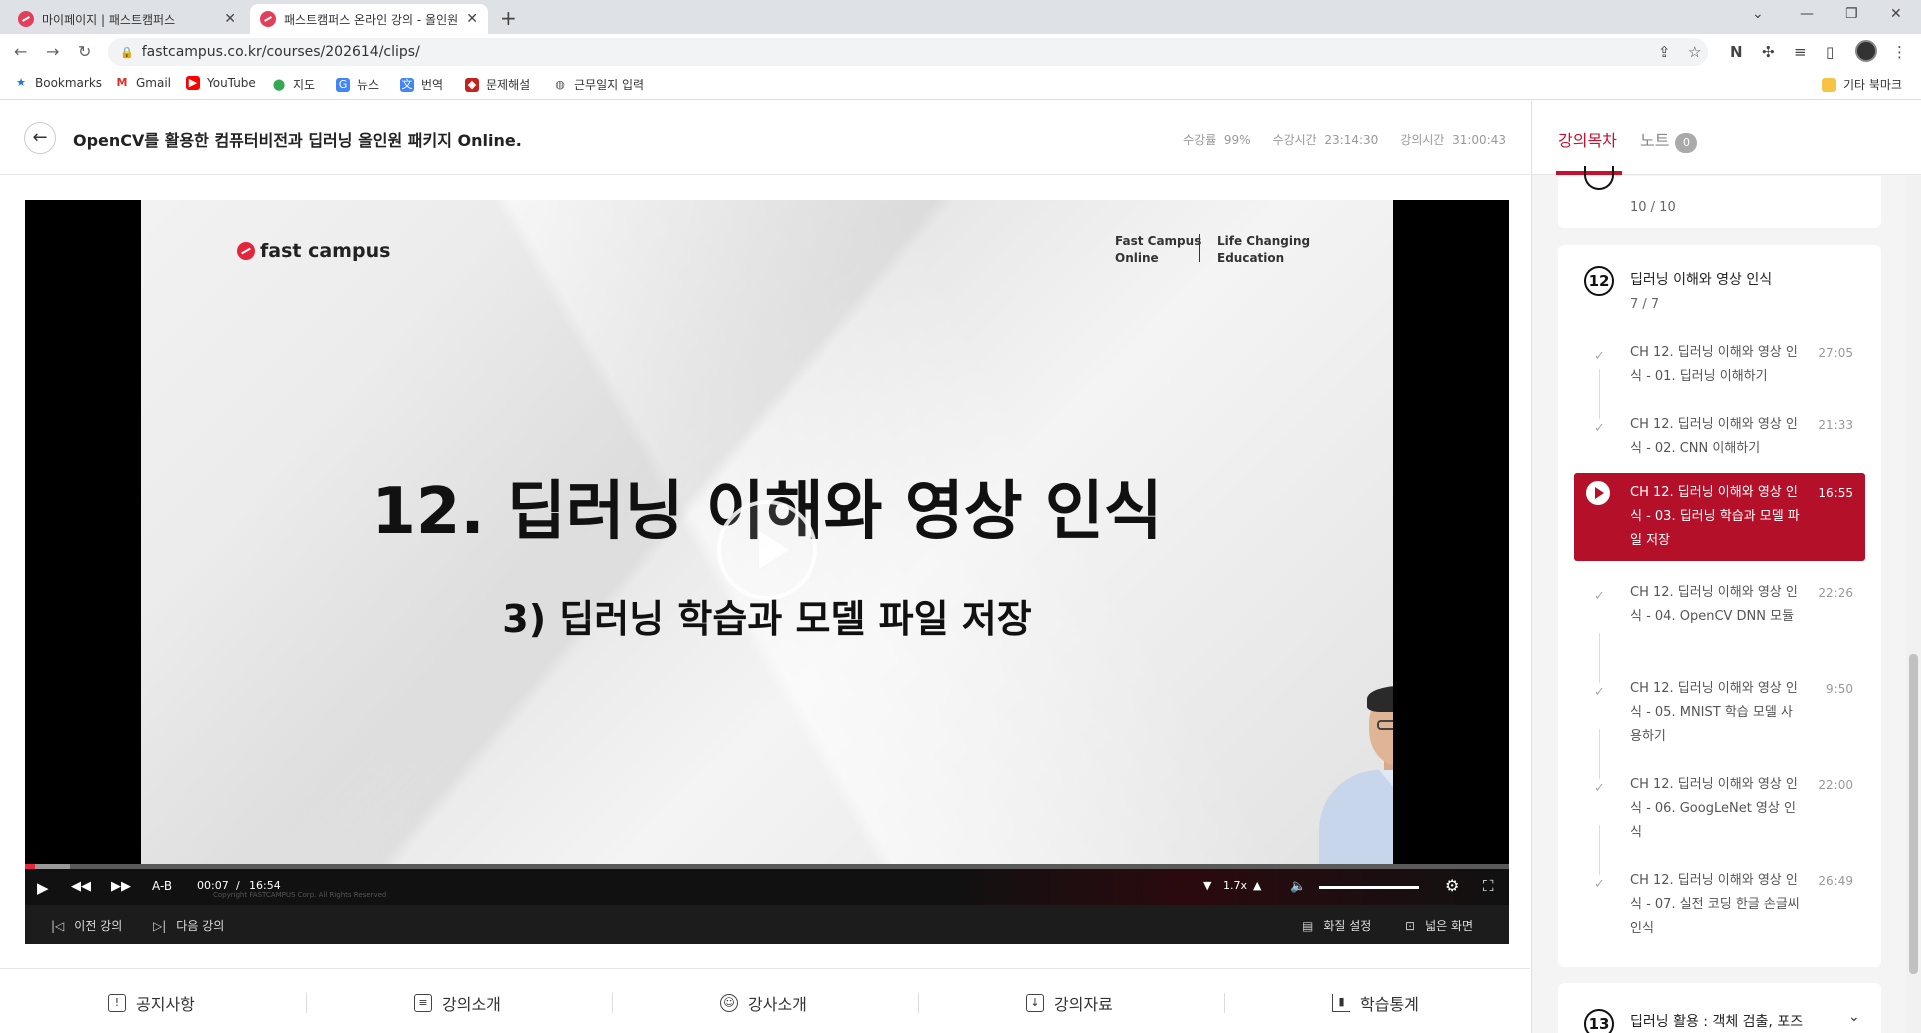 Image resolution: width=1921 pixels, height=1033 pixels. Describe the element at coordinates (1336, 925) in the screenshot. I see `quality-setting-button: ▤ 화질 설정` at that location.